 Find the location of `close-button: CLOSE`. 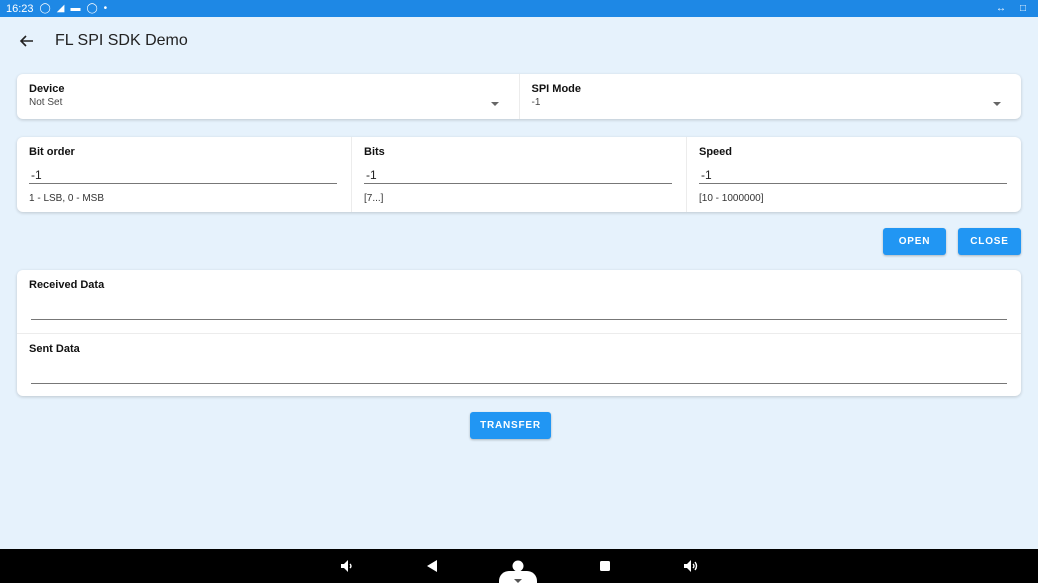

close-button: CLOSE is located at coordinates (989, 241).